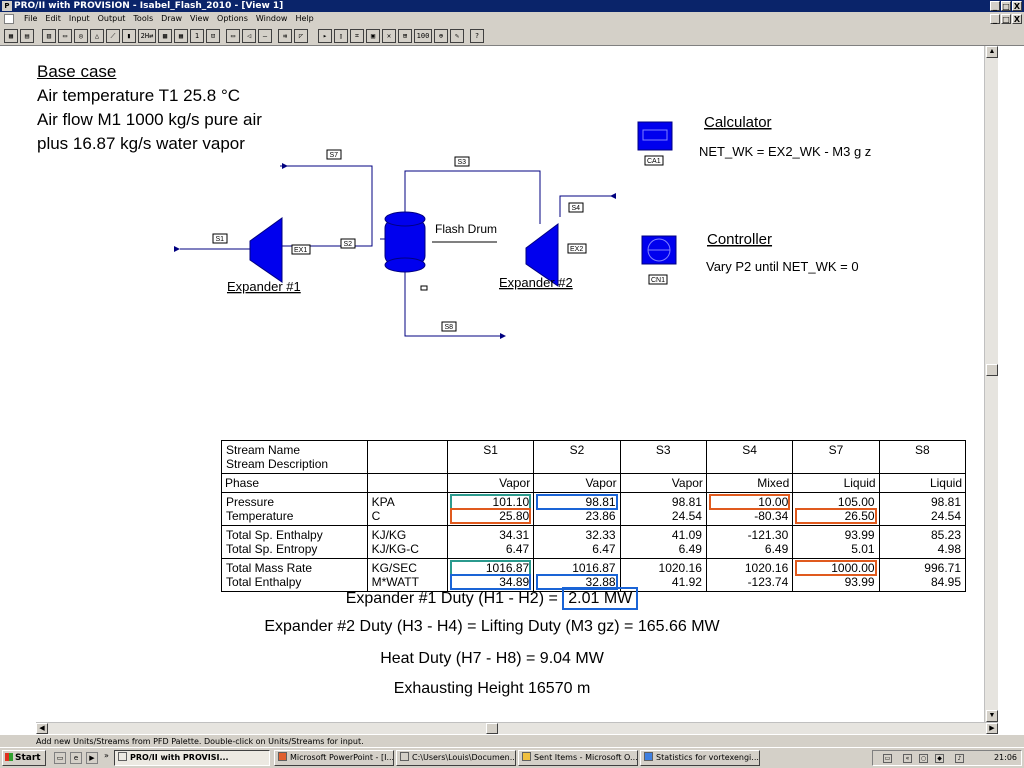 The image size is (1024, 768). Describe the element at coordinates (750, 258) in the screenshot. I see `controller-unit: CN1 Controller Vary P2 until NET_WK = 0` at that location.